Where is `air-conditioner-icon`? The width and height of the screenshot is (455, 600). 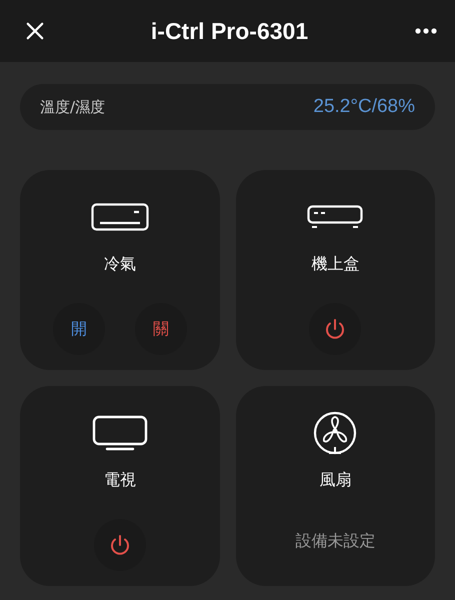 air-conditioner-icon is located at coordinates (119, 217).